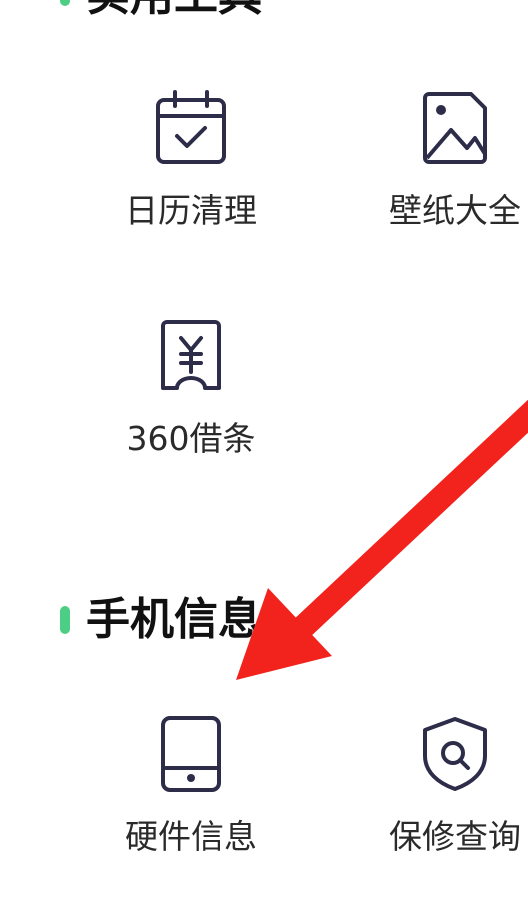 The height and width of the screenshot is (914, 528). What do you see at coordinates (174, 9) in the screenshot?
I see `section-title-tools: 实用工具` at bounding box center [174, 9].